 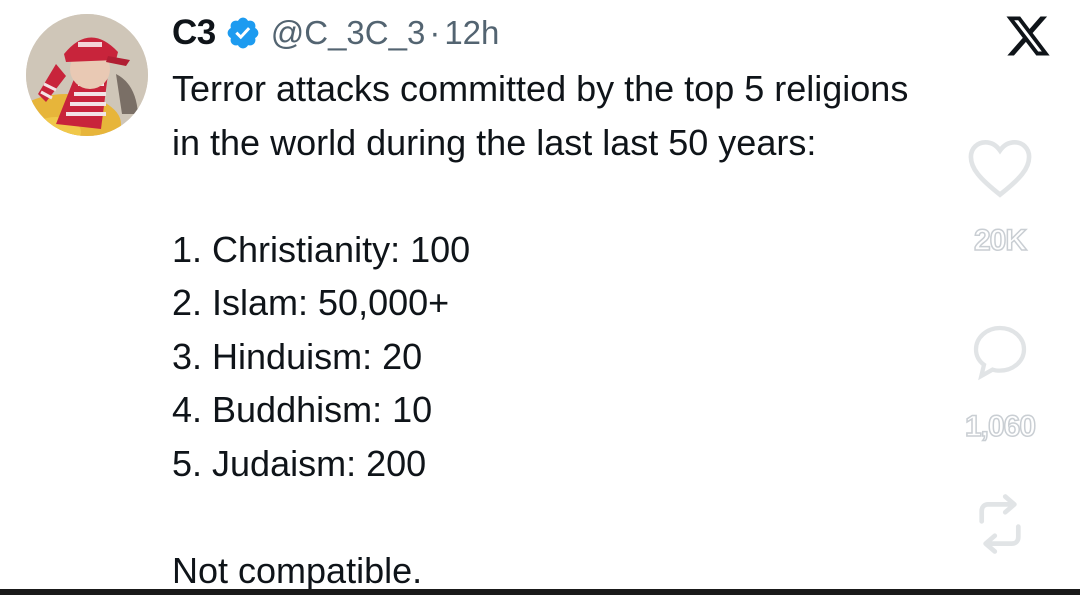 What do you see at coordinates (348, 33) in the screenshot?
I see `author-handle: @C_3C_3` at bounding box center [348, 33].